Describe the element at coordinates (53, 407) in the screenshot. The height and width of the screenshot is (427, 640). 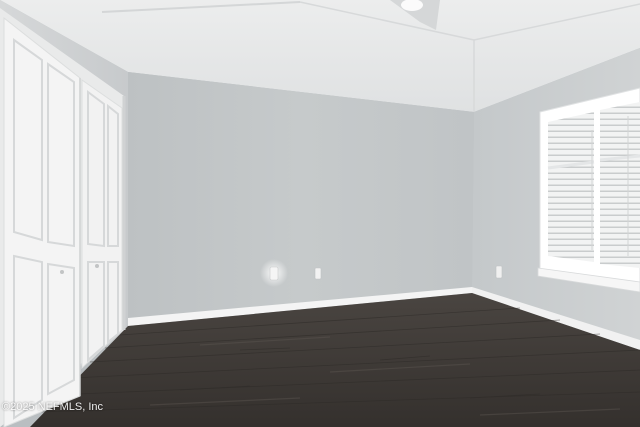
I see `copyright-watermark: ©2025 NEFMLS, Inc` at that location.